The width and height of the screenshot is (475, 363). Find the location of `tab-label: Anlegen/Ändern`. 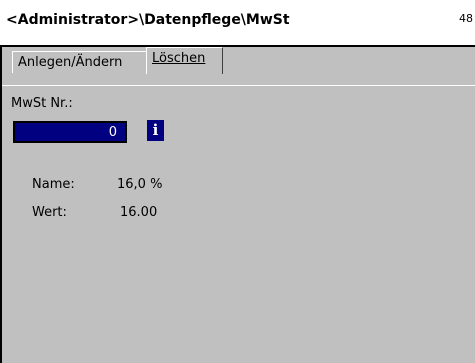

tab-label: Anlegen/Ändern is located at coordinates (70, 62).